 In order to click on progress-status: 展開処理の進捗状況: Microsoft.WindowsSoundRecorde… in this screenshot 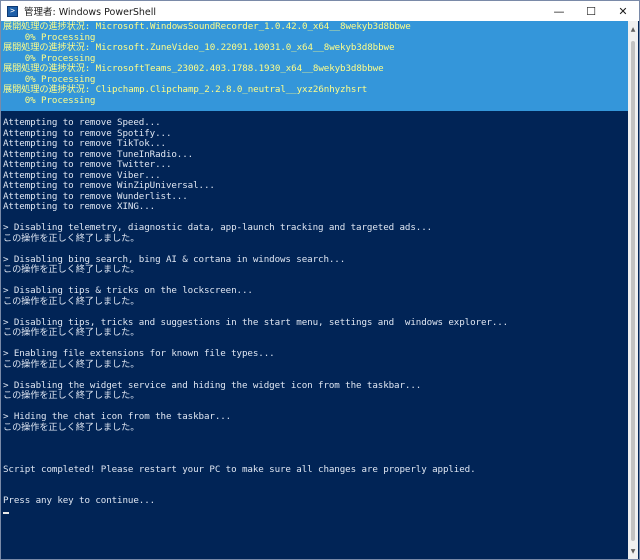, I will do `click(207, 26)`.